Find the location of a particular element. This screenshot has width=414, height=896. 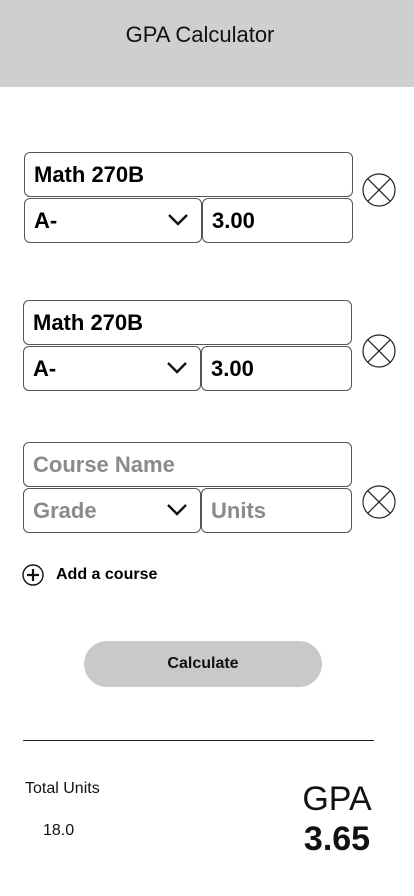

course-name-input: Course Name is located at coordinates (187, 464).